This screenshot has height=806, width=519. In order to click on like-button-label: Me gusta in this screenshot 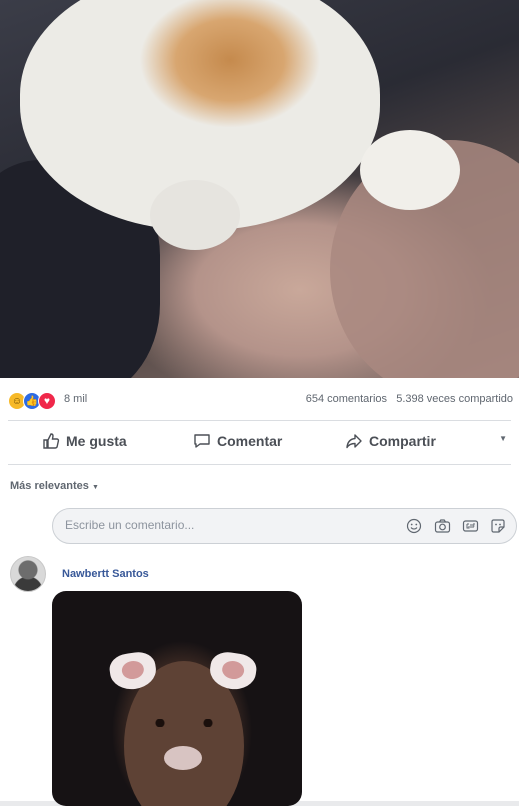, I will do `click(96, 441)`.